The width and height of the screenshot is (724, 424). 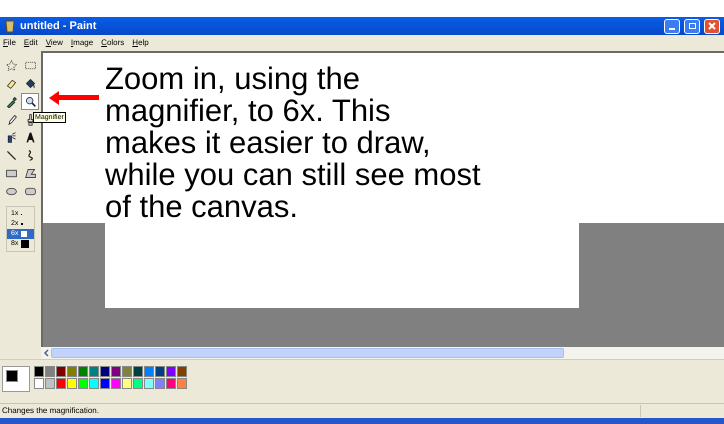 I want to click on magnifier-icon, so click(x=30, y=101).